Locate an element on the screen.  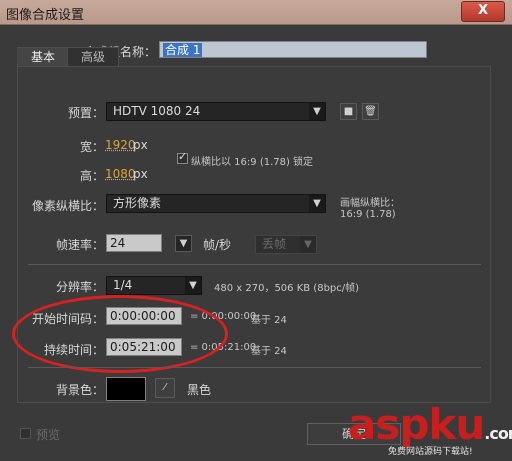
drop-frame-select: 丢帧 ▼ is located at coordinates (286, 244).